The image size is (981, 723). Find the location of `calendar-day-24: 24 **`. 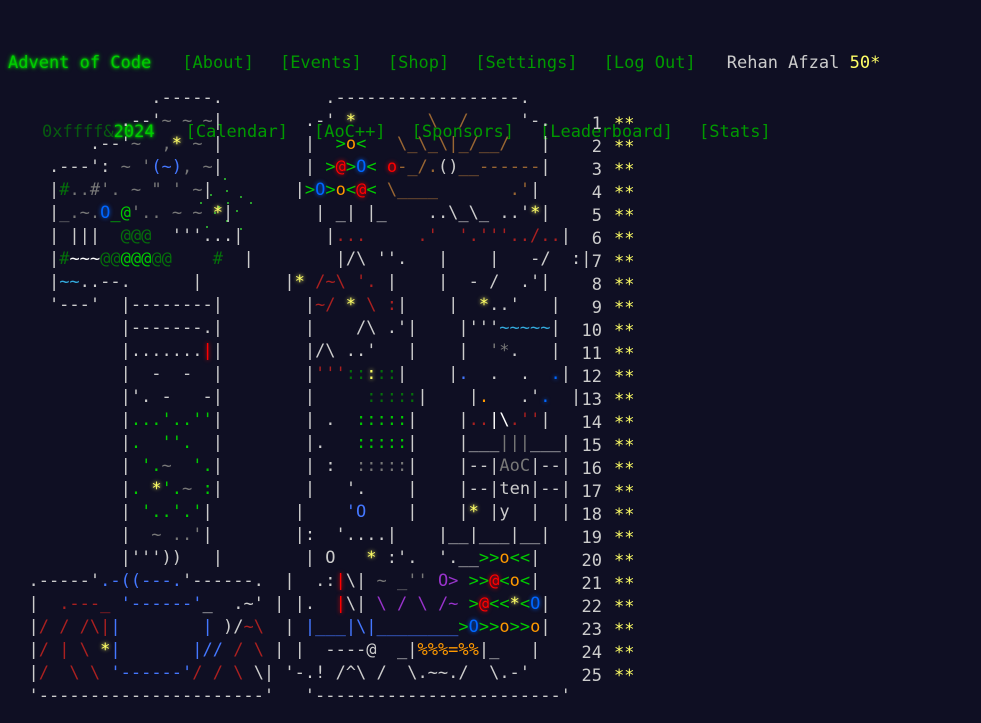

calendar-day-24: 24 ** is located at coordinates (607, 653).